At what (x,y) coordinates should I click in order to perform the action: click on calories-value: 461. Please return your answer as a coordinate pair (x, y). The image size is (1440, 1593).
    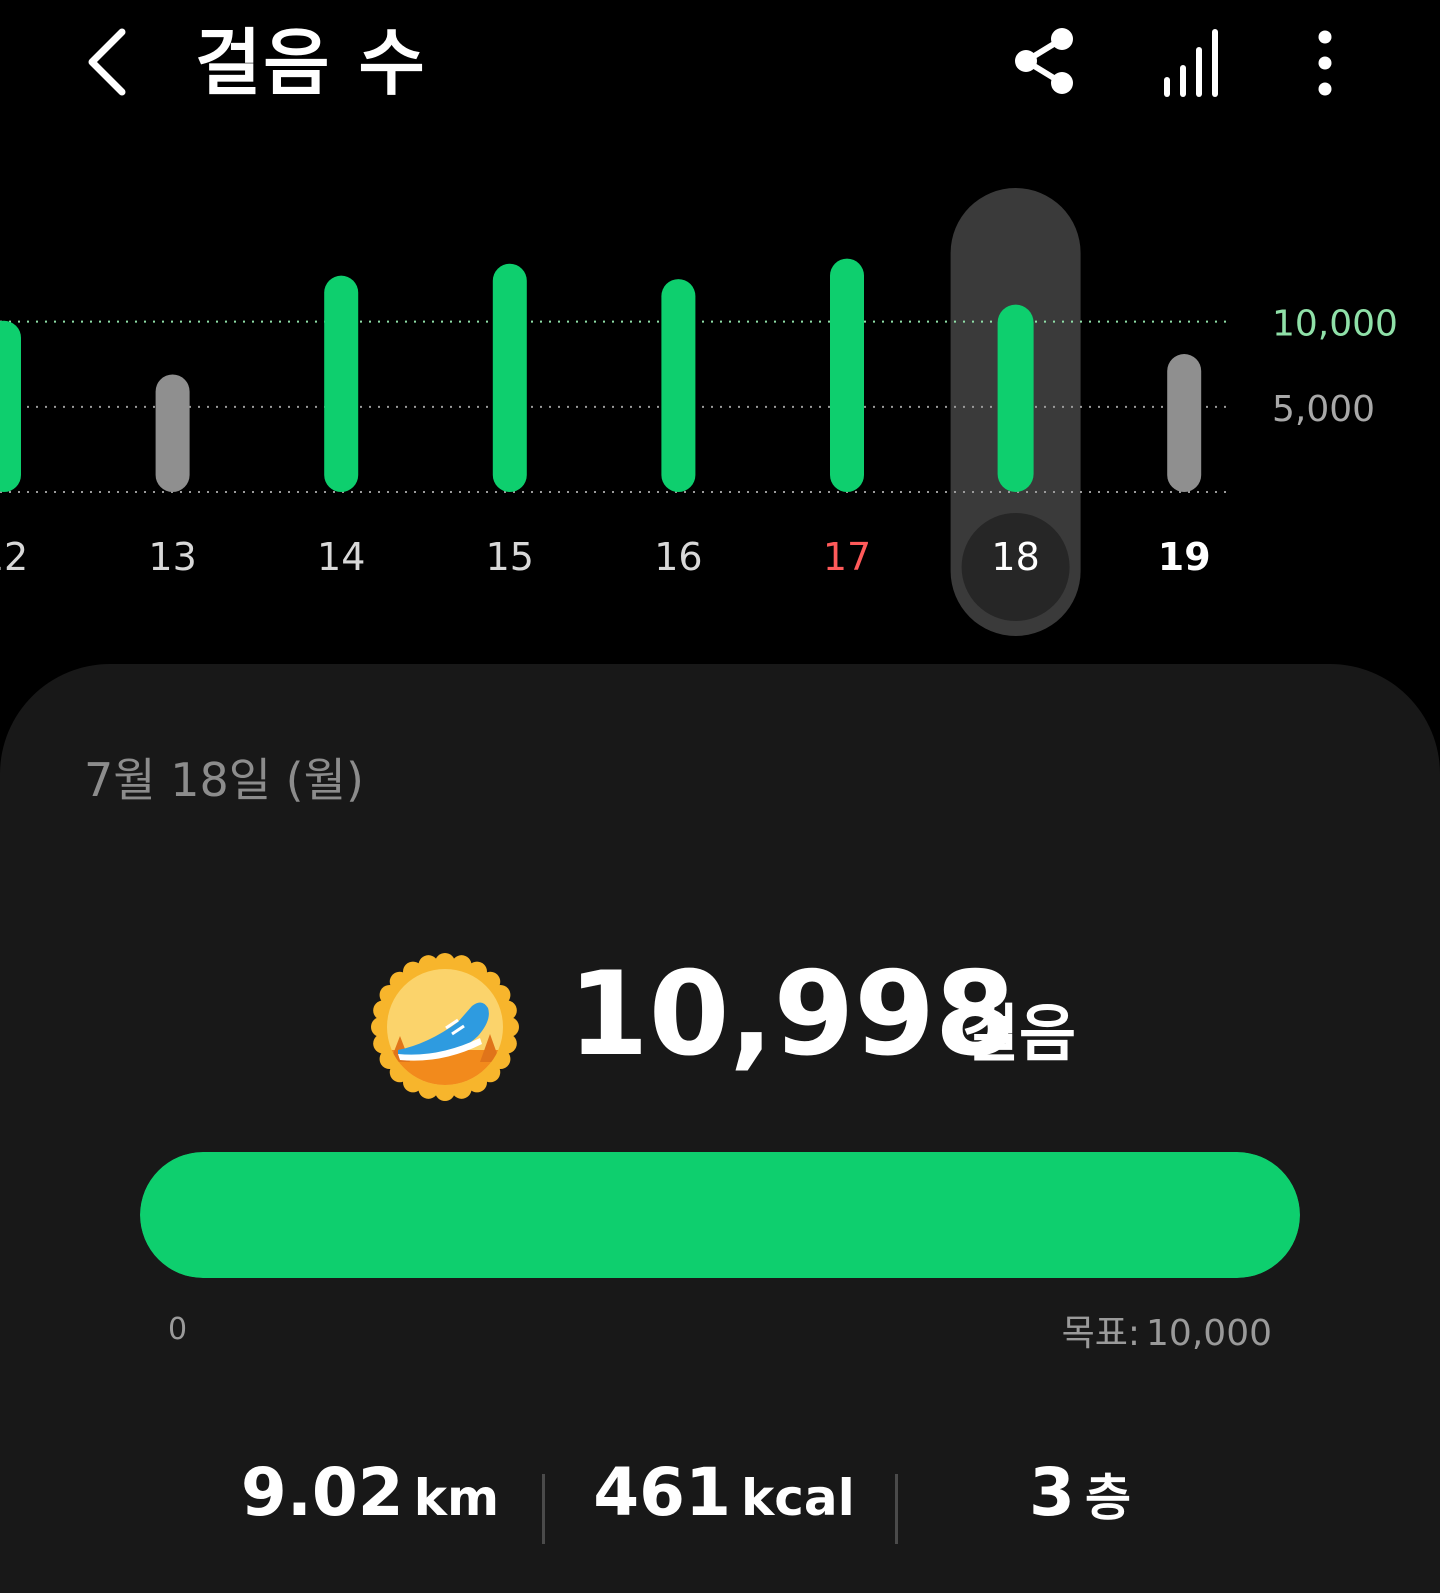
    Looking at the image, I should click on (662, 1492).